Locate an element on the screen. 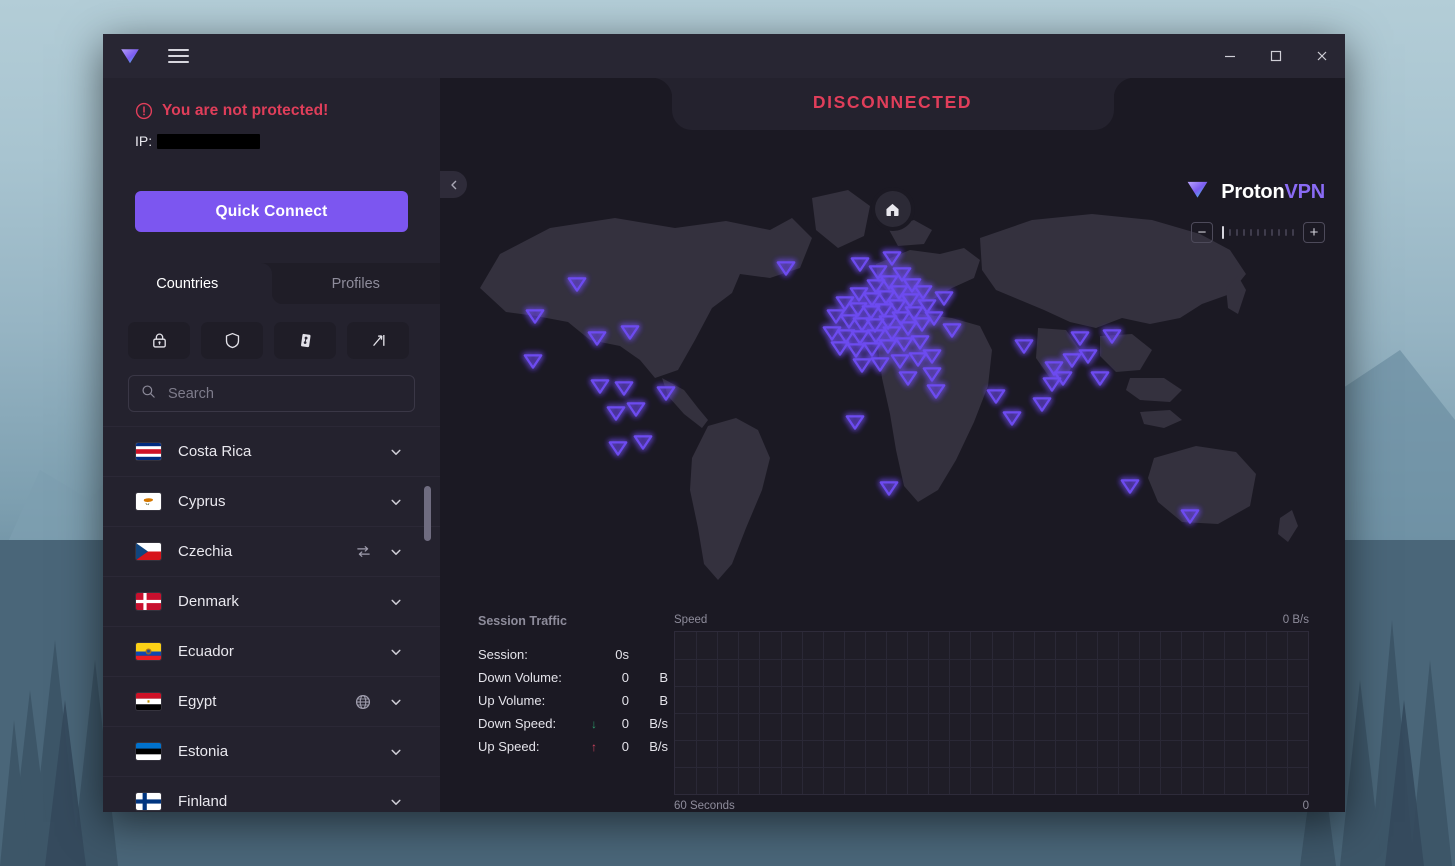 This screenshot has height=866, width=1455. home-icon is located at coordinates (892, 209).